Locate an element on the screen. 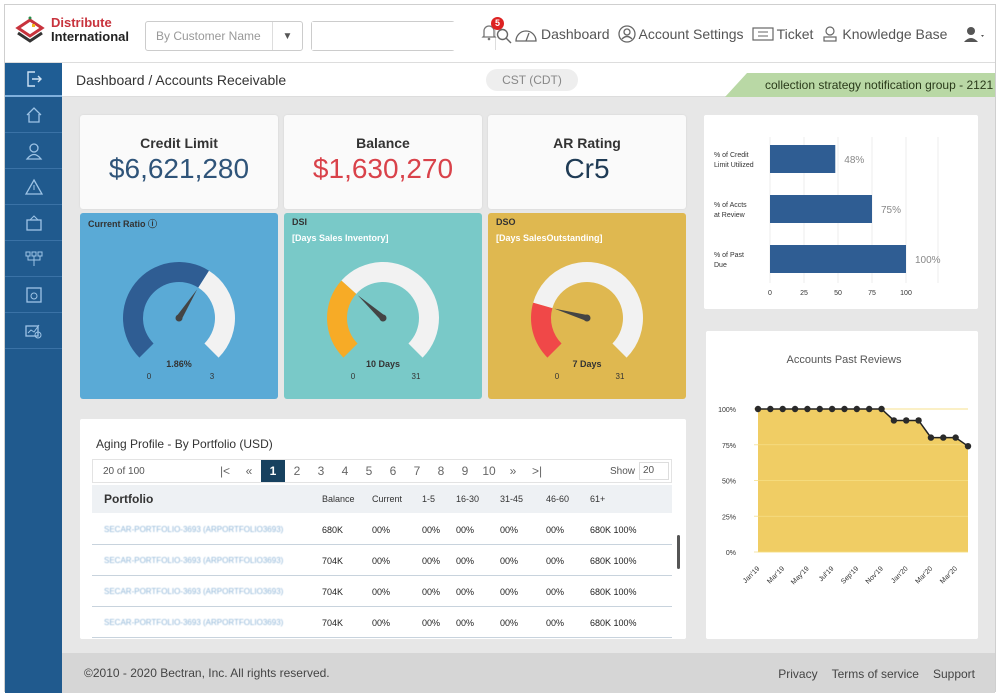  page-button: 7 is located at coordinates (417, 471).